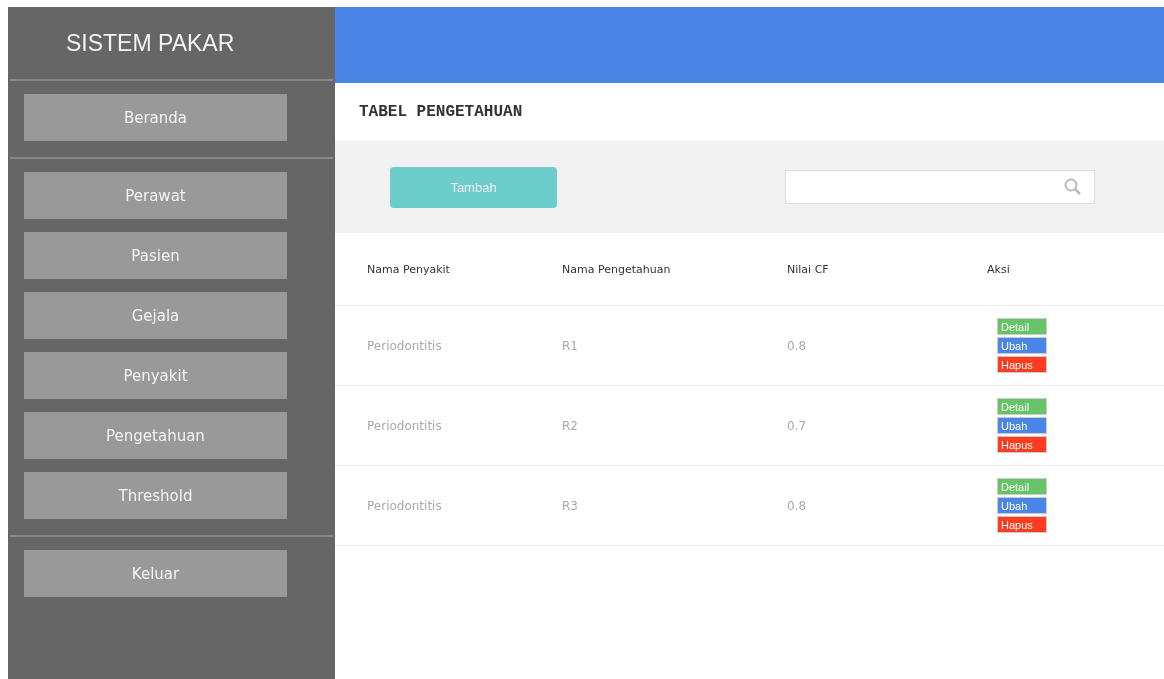 This screenshot has width=1164, height=679. I want to click on column-header: Nama Pengetahuan, so click(617, 269).